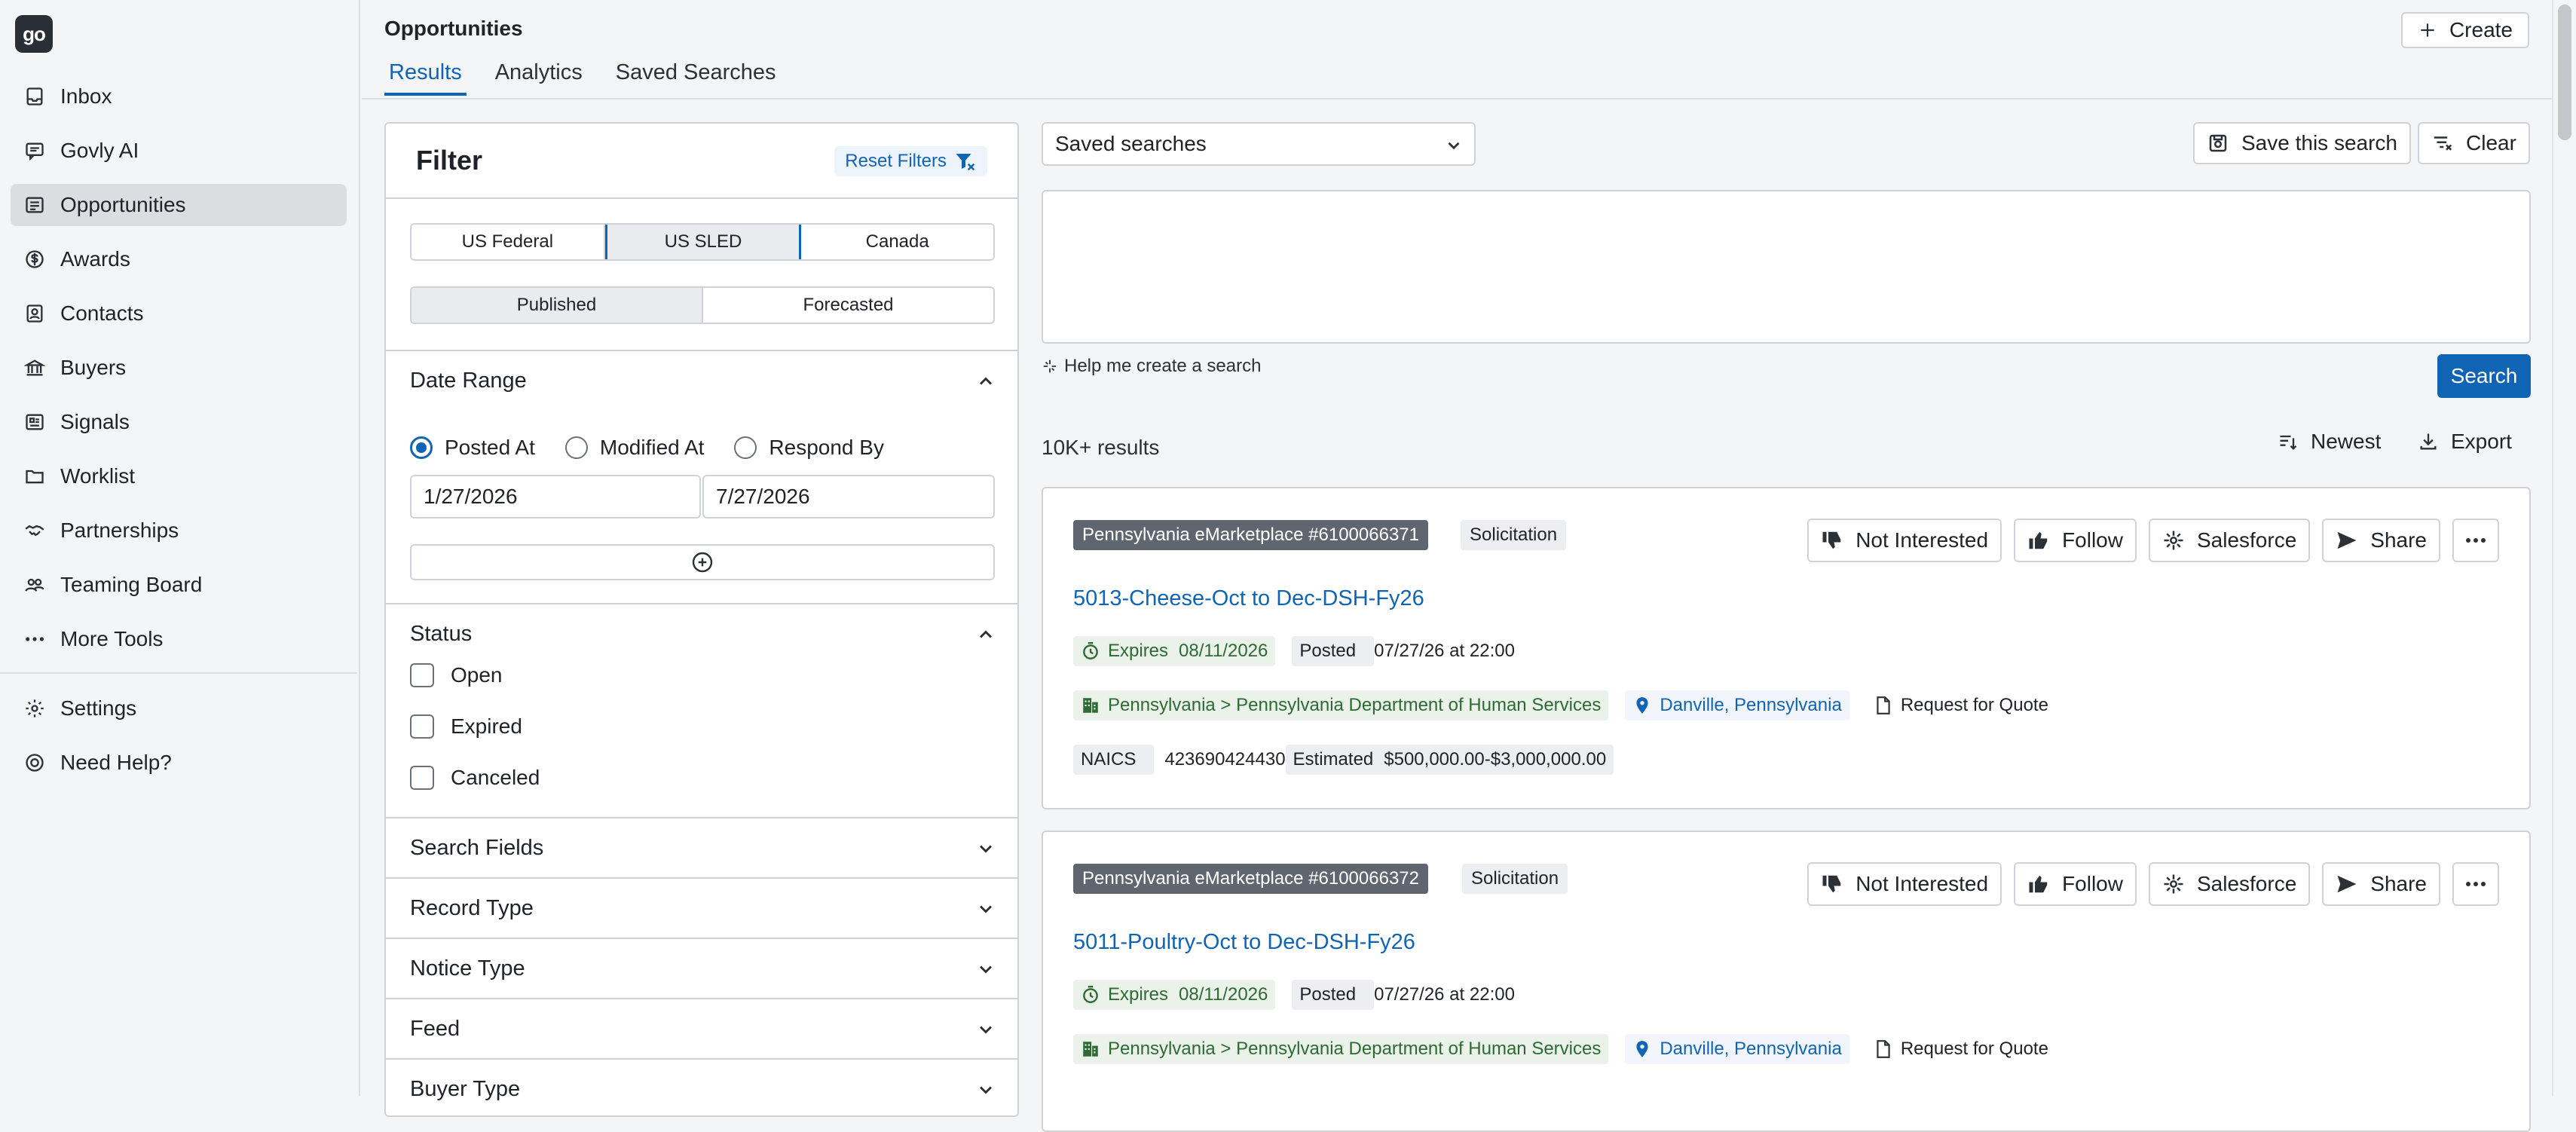 Image resolution: width=2576 pixels, height=1132 pixels. I want to click on search-fields-section: Search Fields, so click(701, 847).